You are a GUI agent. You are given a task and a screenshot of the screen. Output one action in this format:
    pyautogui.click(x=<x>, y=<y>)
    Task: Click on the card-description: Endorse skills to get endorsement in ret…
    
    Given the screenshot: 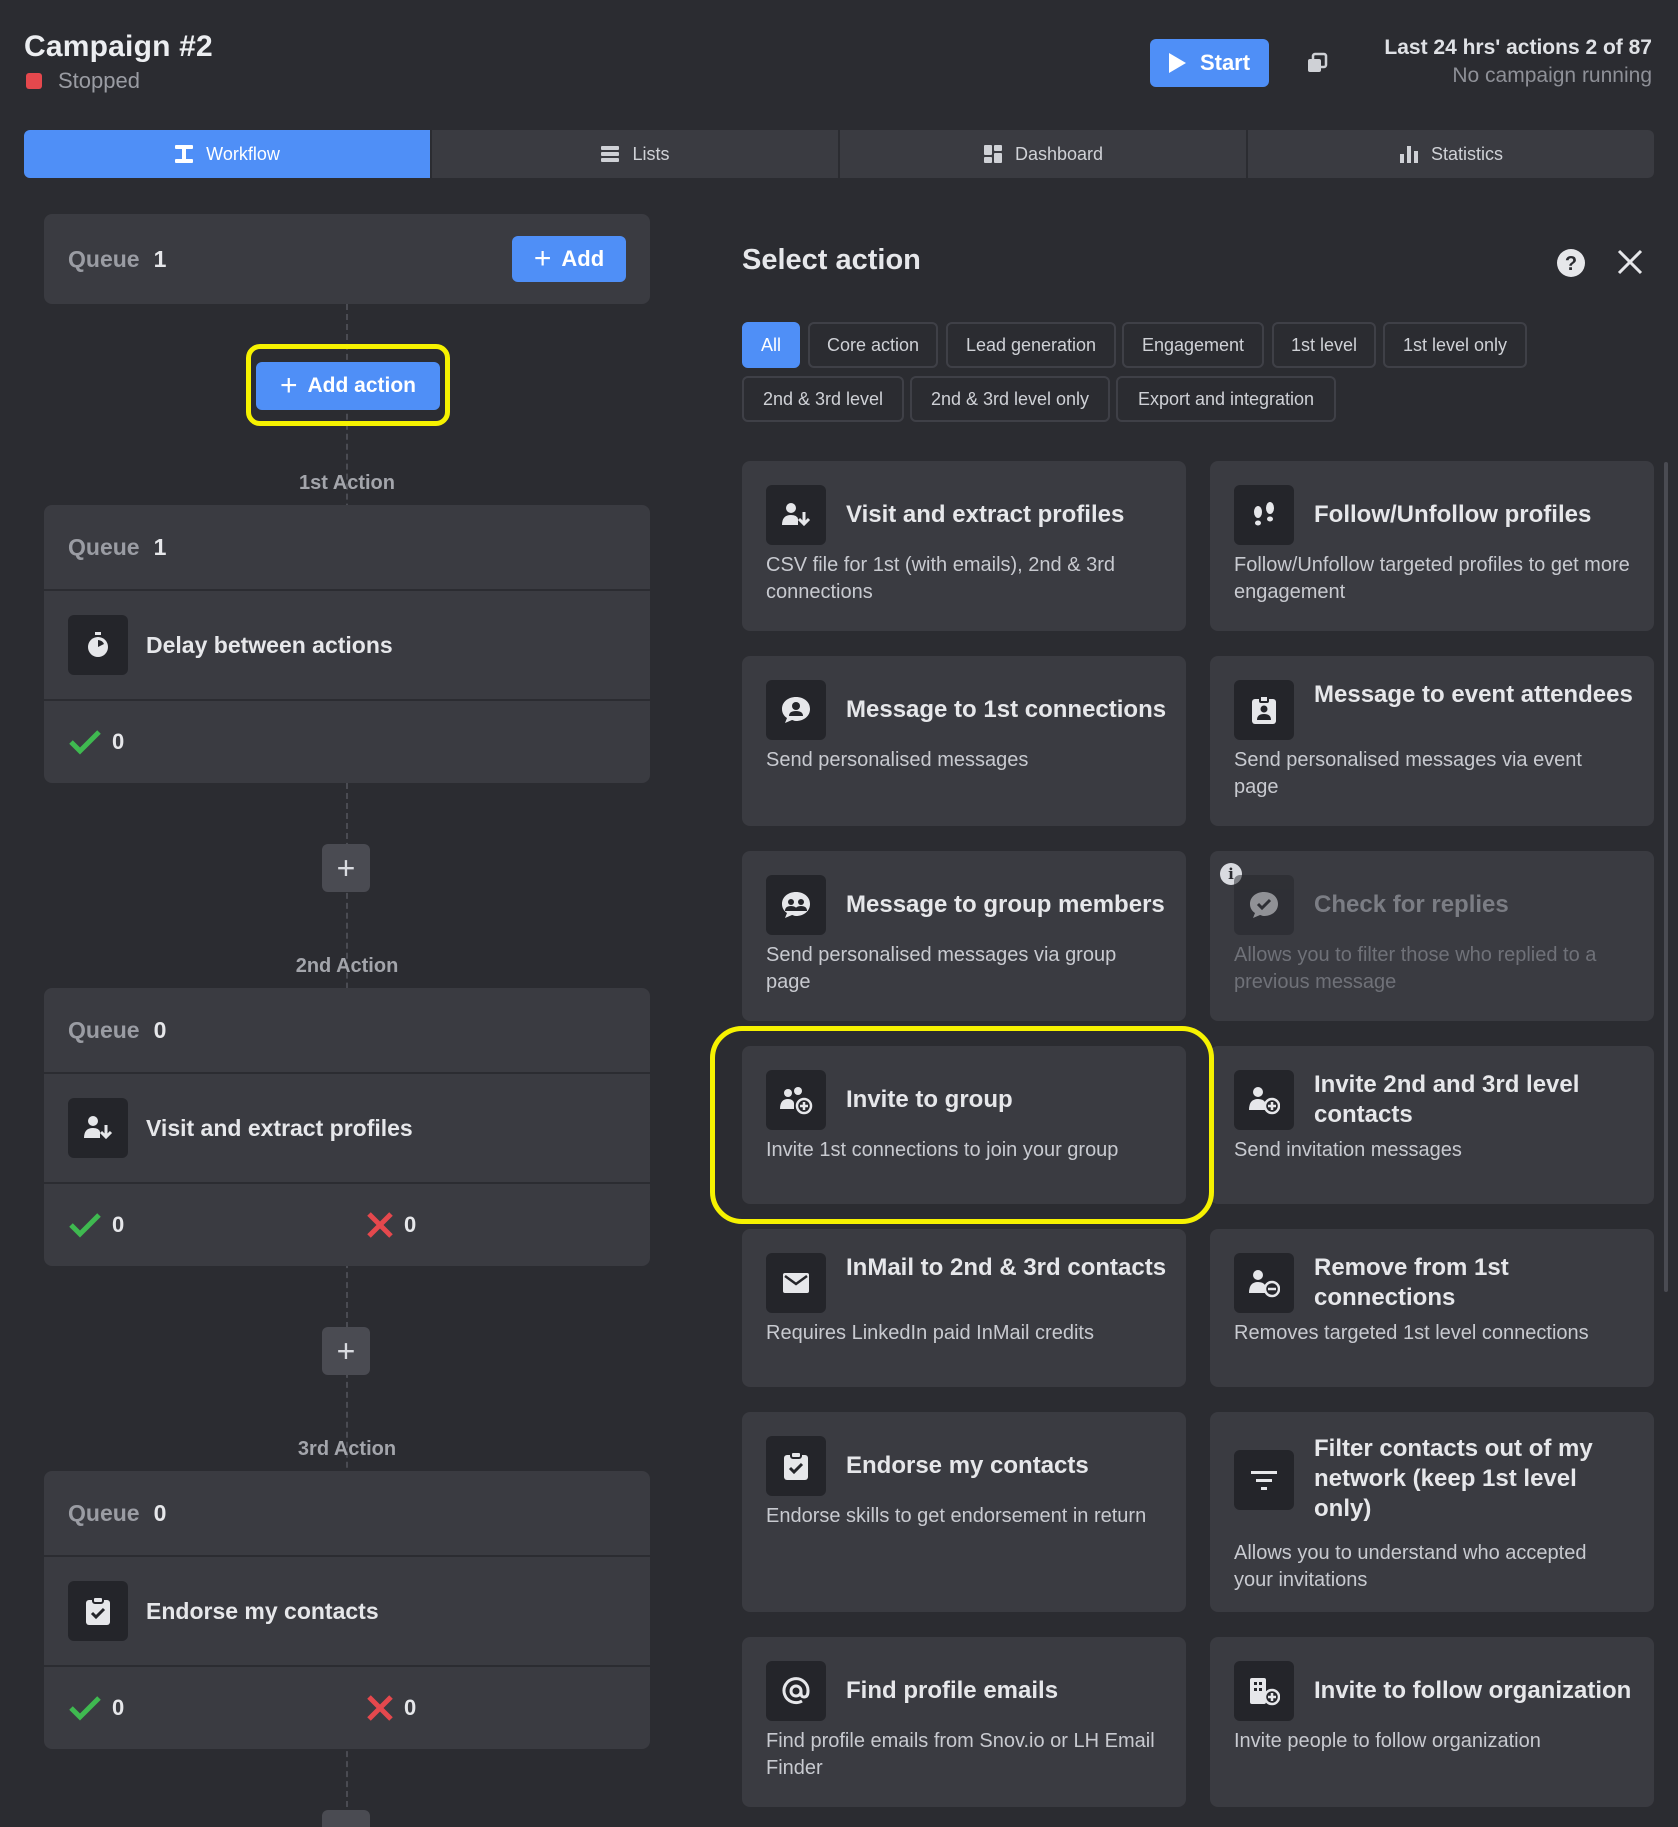 What is the action you would take?
    pyautogui.click(x=956, y=1516)
    